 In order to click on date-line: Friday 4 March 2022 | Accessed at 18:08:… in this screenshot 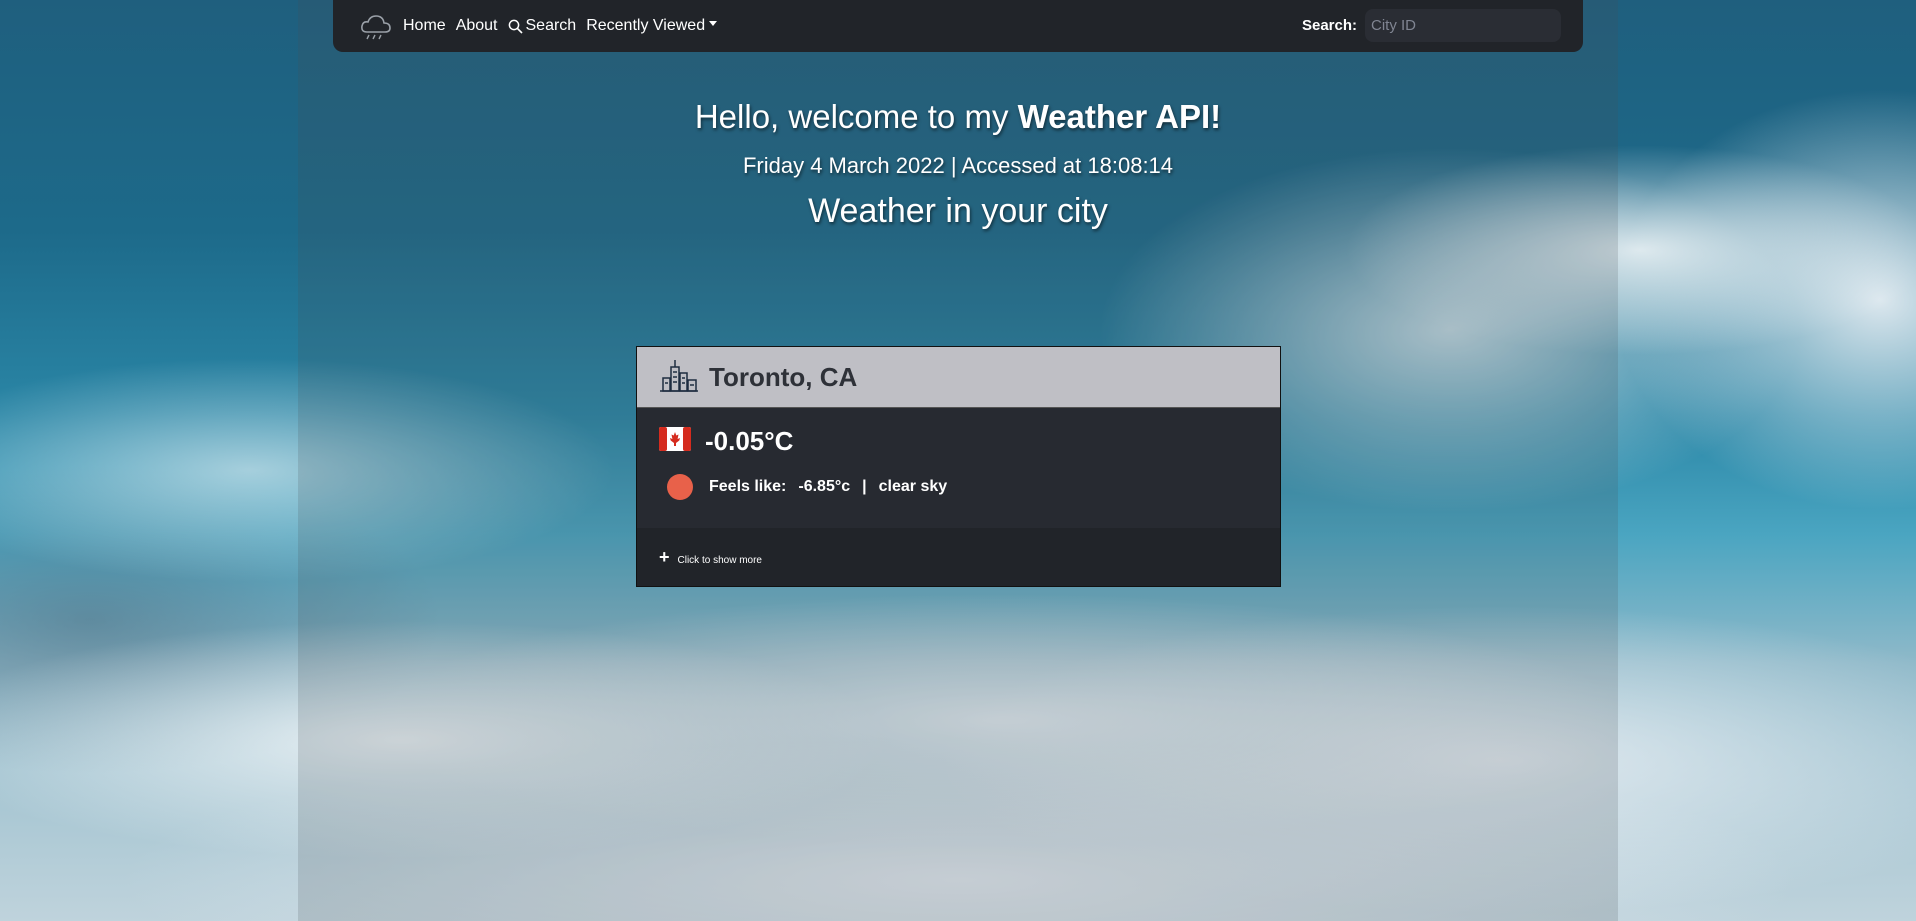, I will do `click(958, 165)`.